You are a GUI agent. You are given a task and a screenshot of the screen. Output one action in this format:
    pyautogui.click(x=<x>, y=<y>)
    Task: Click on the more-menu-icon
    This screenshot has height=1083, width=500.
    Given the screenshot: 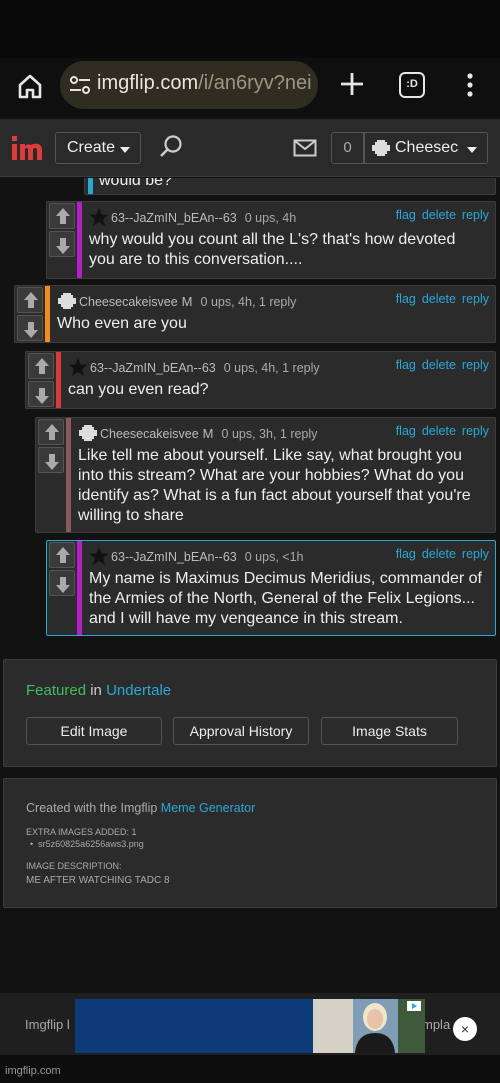 What is the action you would take?
    pyautogui.click(x=470, y=85)
    